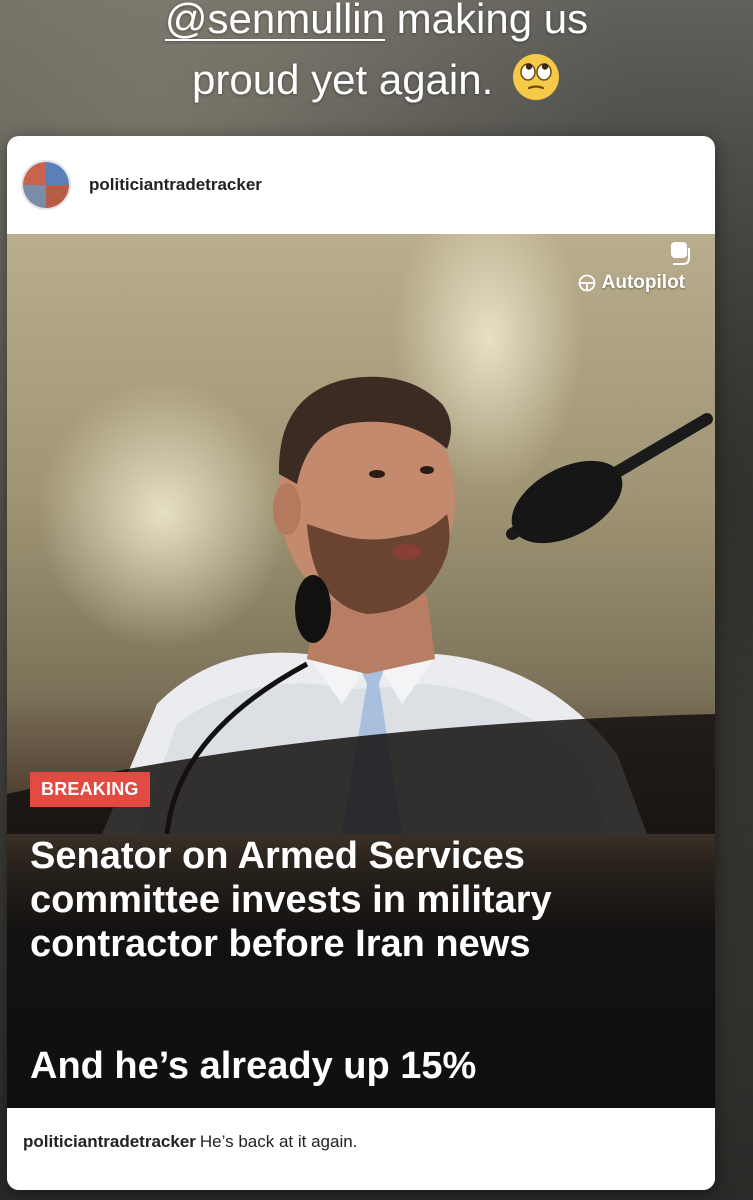 This screenshot has height=1200, width=753. What do you see at coordinates (275, 21) in the screenshot?
I see `mention-link: @senmullin` at bounding box center [275, 21].